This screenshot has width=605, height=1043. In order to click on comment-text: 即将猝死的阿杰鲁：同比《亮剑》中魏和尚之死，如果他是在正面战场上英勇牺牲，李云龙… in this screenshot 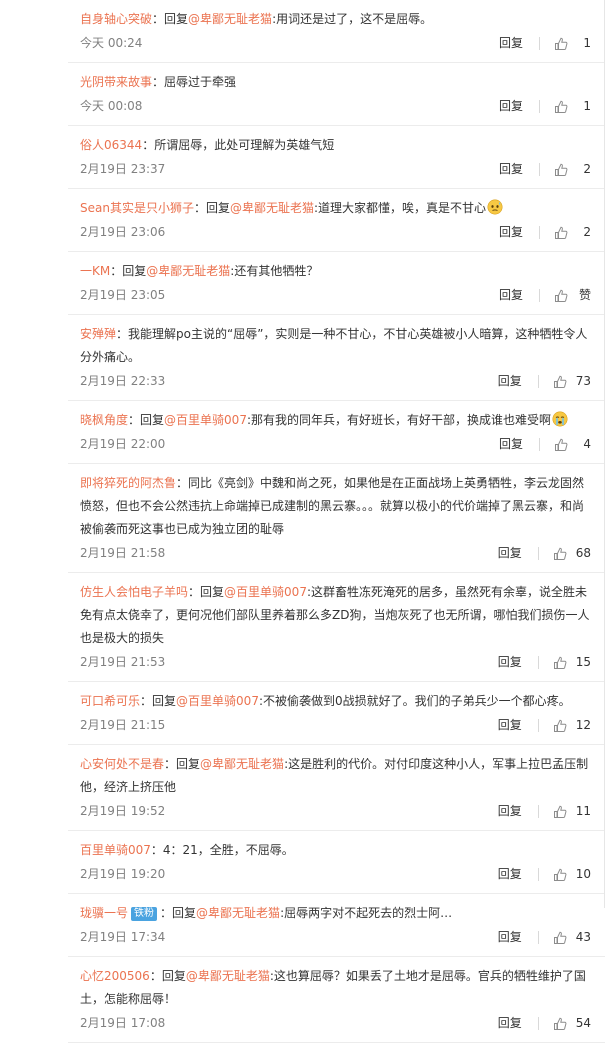, I will do `click(335, 506)`.